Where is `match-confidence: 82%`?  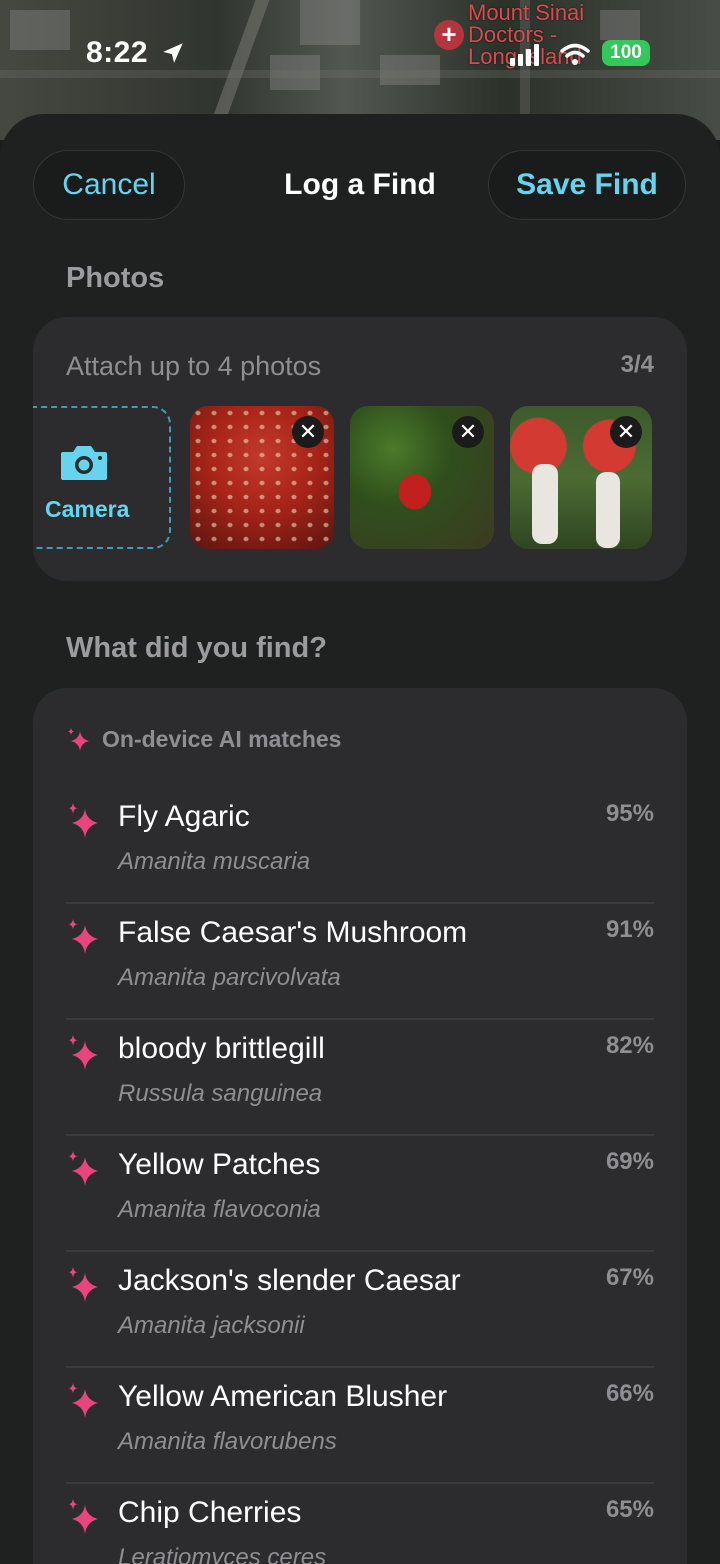
match-confidence: 82% is located at coordinates (629, 1045).